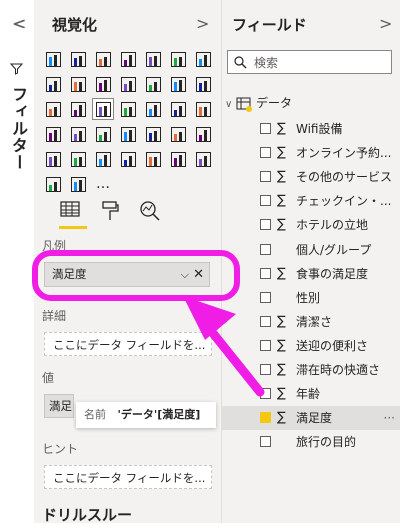  Describe the element at coordinates (153, 109) in the screenshot. I see `map-icon` at that location.